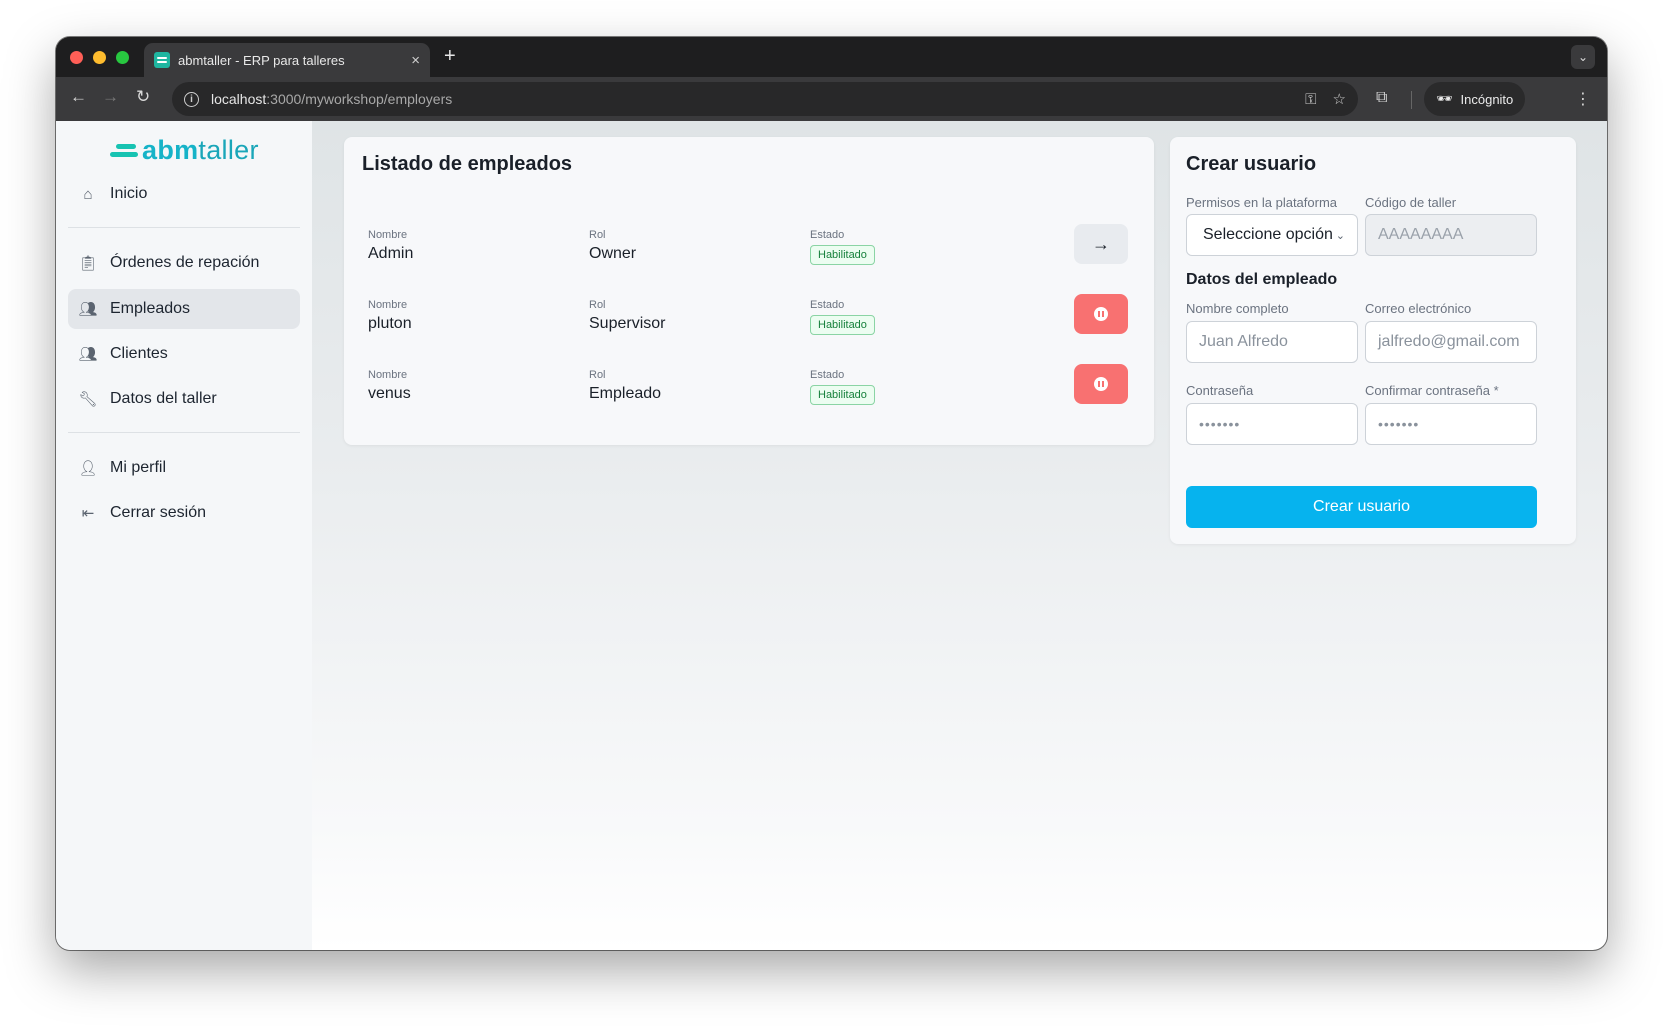  What do you see at coordinates (1399, 424) in the screenshot?
I see `confirm-password-placeholder: •••••••` at bounding box center [1399, 424].